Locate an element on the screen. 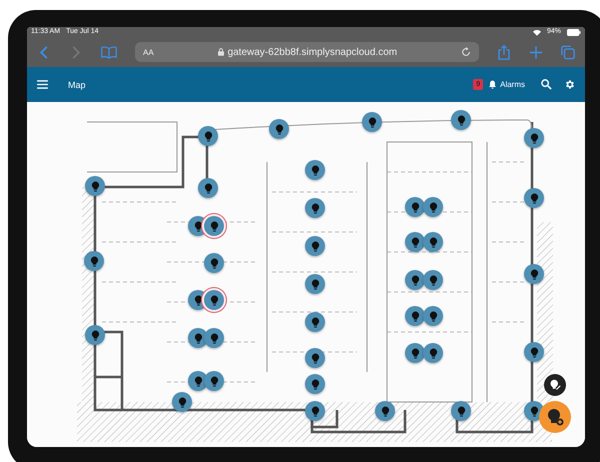 This screenshot has height=462, width=600. battery-icon is located at coordinates (574, 32).